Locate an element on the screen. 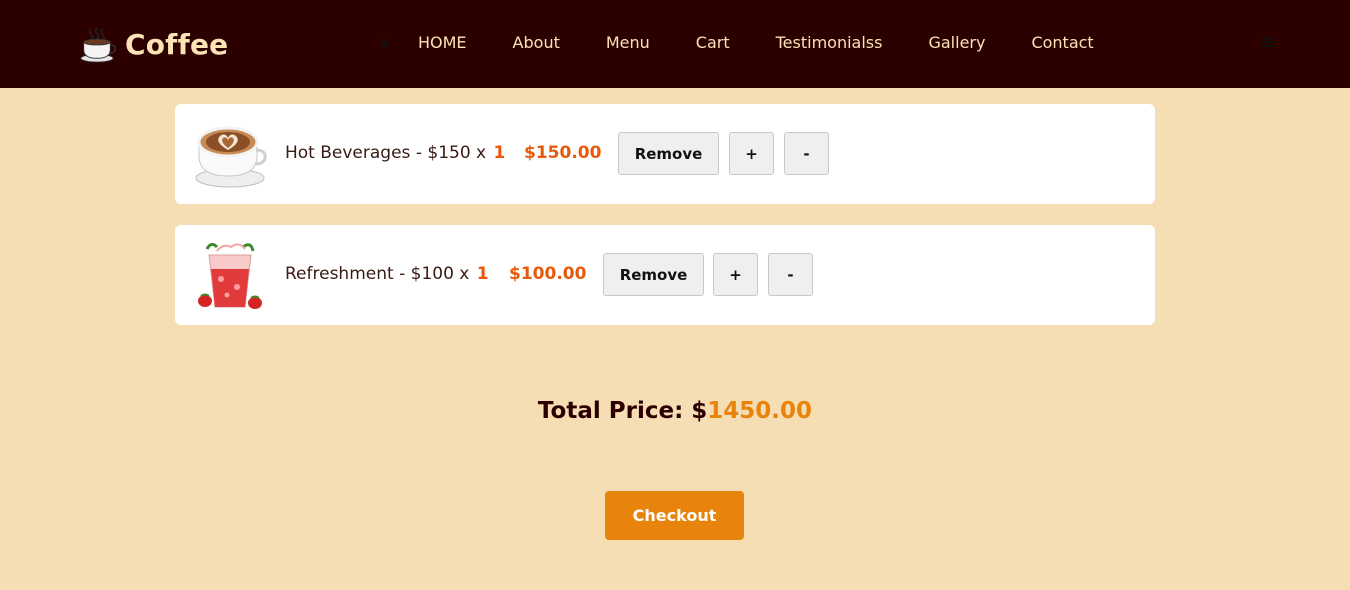 The height and width of the screenshot is (590, 1350). cart-item-line-total: $150.00 is located at coordinates (563, 153).